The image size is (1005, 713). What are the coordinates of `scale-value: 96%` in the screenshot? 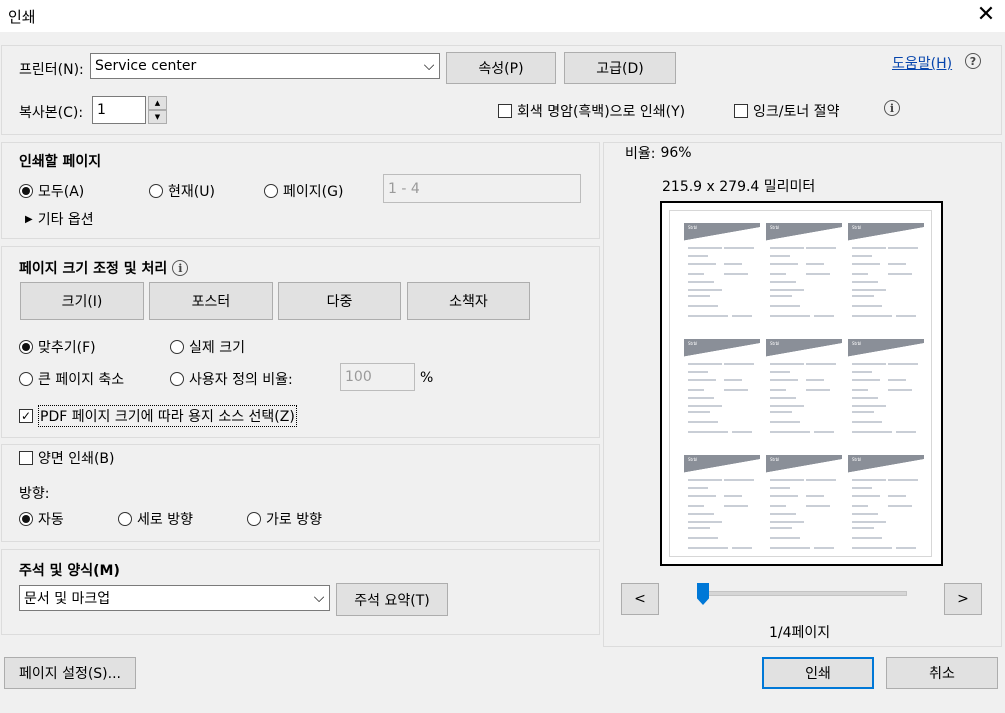 It's located at (676, 153).